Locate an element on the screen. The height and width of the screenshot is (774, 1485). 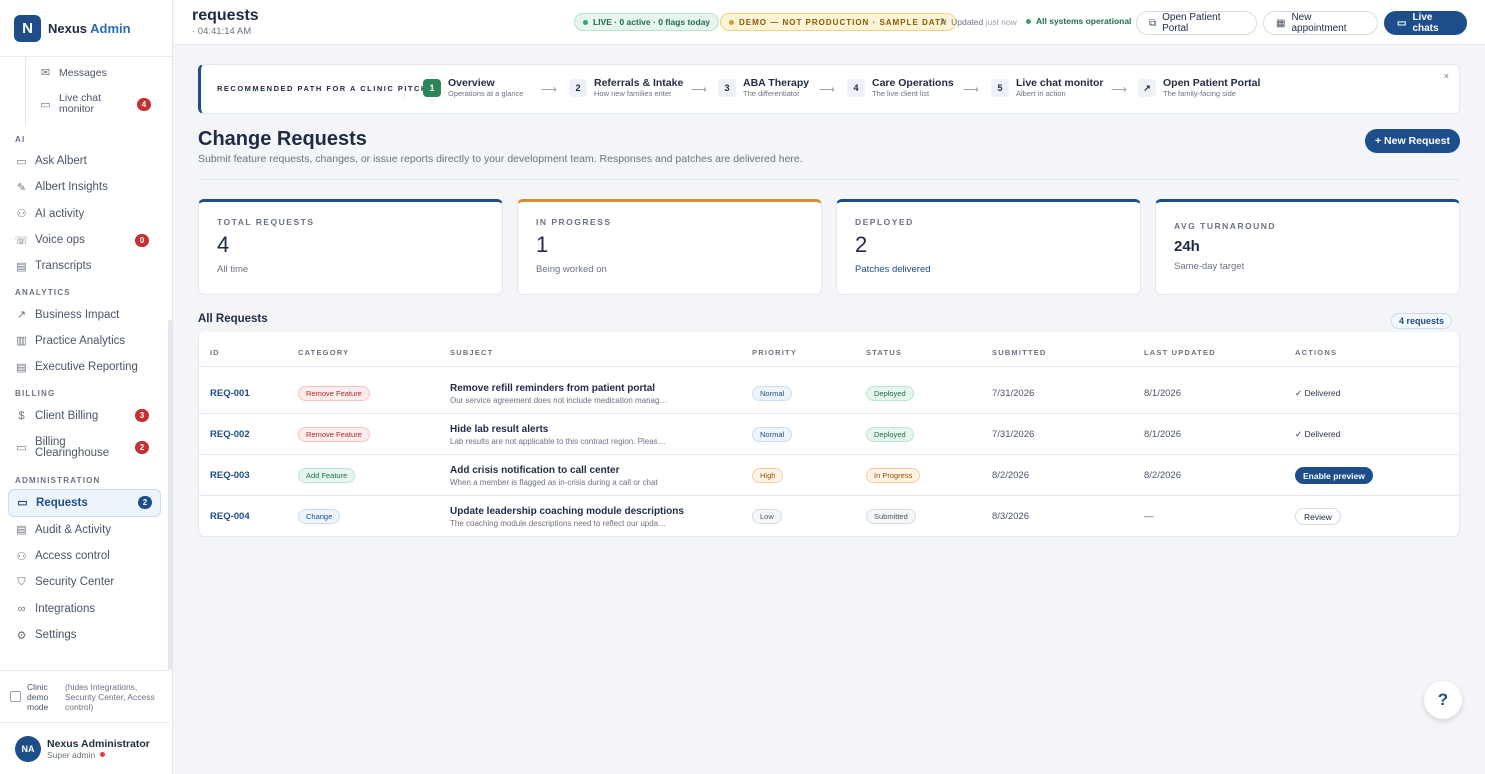
sidebar-item-audit-activity: ▤ Audit & Activity is located at coordinates (84, 530).